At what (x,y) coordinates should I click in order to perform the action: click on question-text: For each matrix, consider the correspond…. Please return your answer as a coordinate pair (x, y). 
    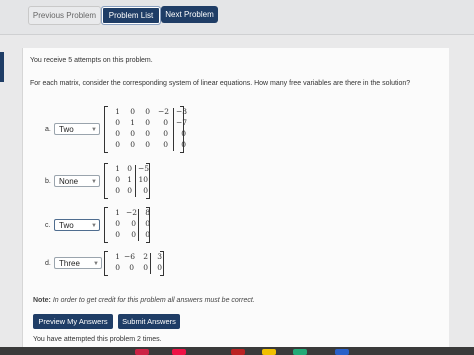
    Looking at the image, I should click on (220, 83).